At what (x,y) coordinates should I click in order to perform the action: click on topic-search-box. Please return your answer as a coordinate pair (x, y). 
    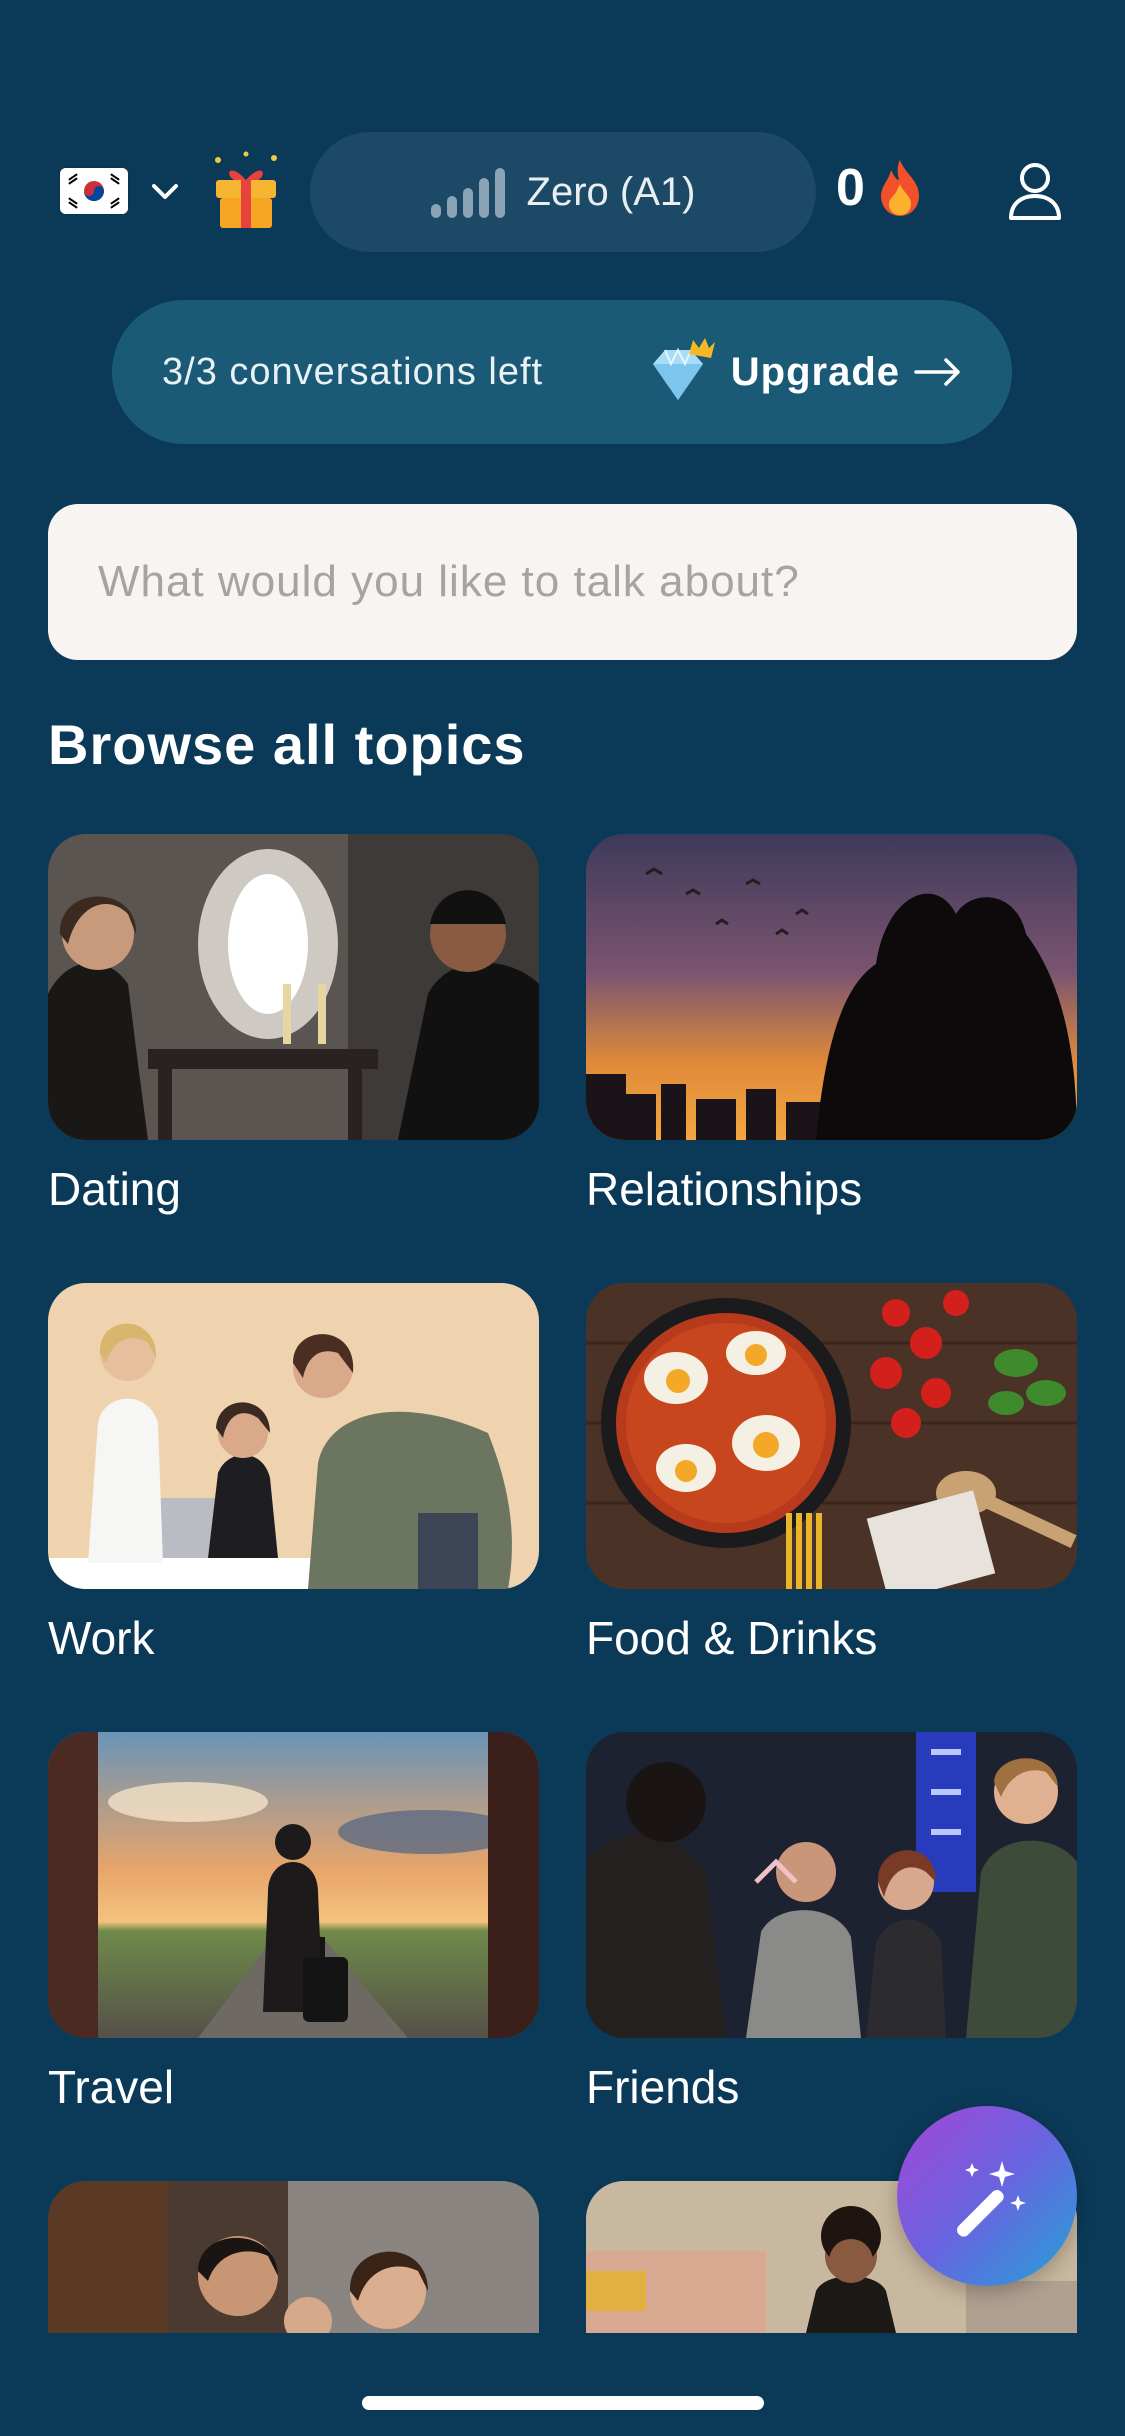
    Looking at the image, I should click on (562, 582).